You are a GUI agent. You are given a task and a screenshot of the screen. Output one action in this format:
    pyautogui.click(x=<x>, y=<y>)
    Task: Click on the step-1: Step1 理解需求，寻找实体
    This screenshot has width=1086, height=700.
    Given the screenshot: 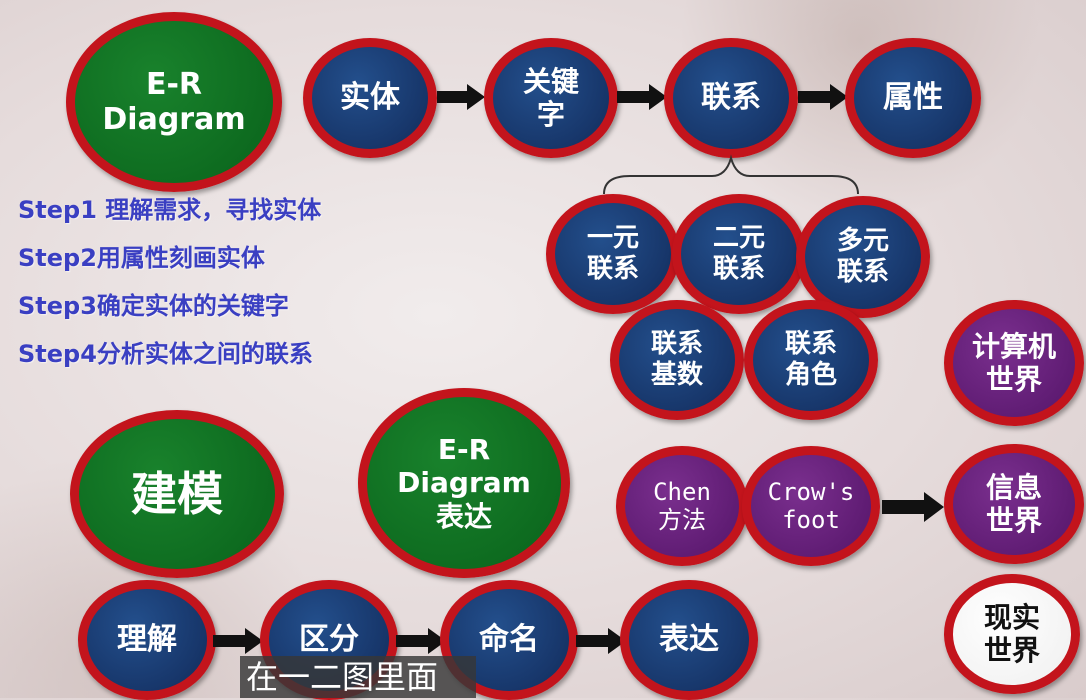 What is the action you would take?
    pyautogui.click(x=170, y=210)
    